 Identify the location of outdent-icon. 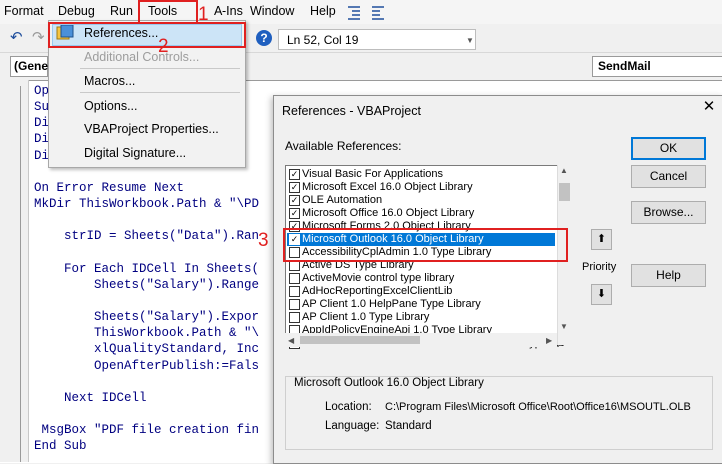
(378, 12).